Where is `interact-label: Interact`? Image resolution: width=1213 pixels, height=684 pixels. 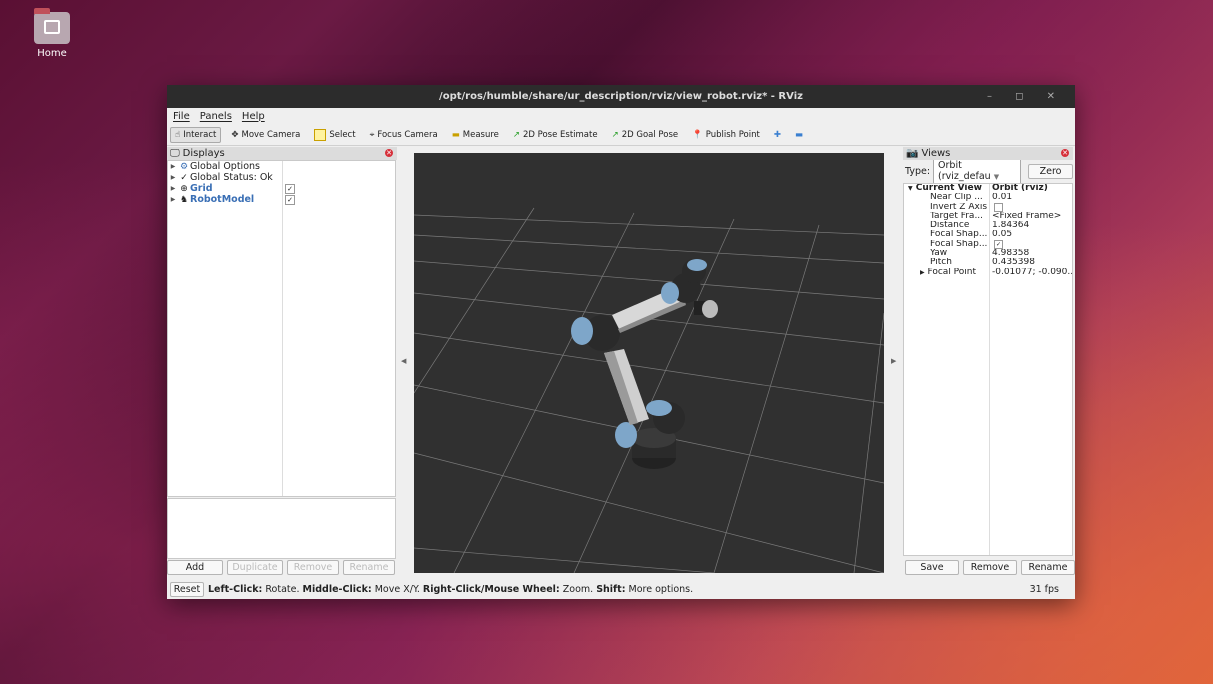 interact-label: Interact is located at coordinates (200, 134).